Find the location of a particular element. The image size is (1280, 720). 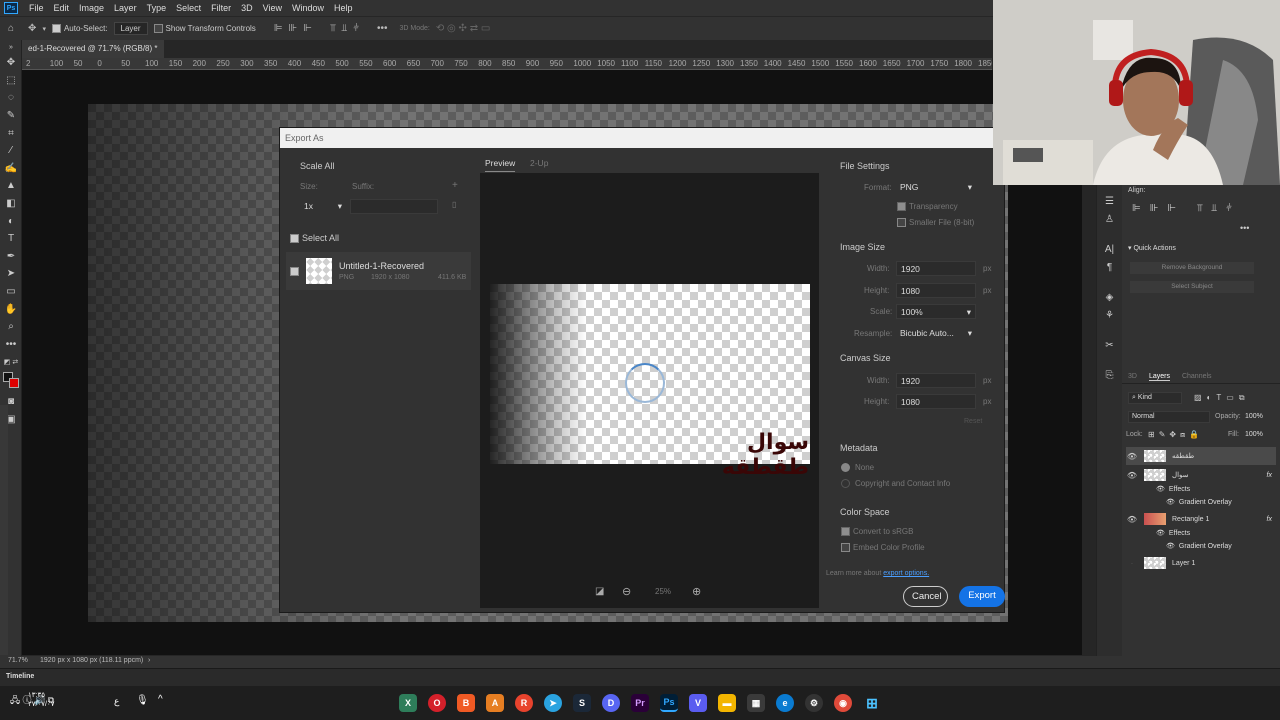

crop-tool-icon: ⌗ is located at coordinates (11, 133).